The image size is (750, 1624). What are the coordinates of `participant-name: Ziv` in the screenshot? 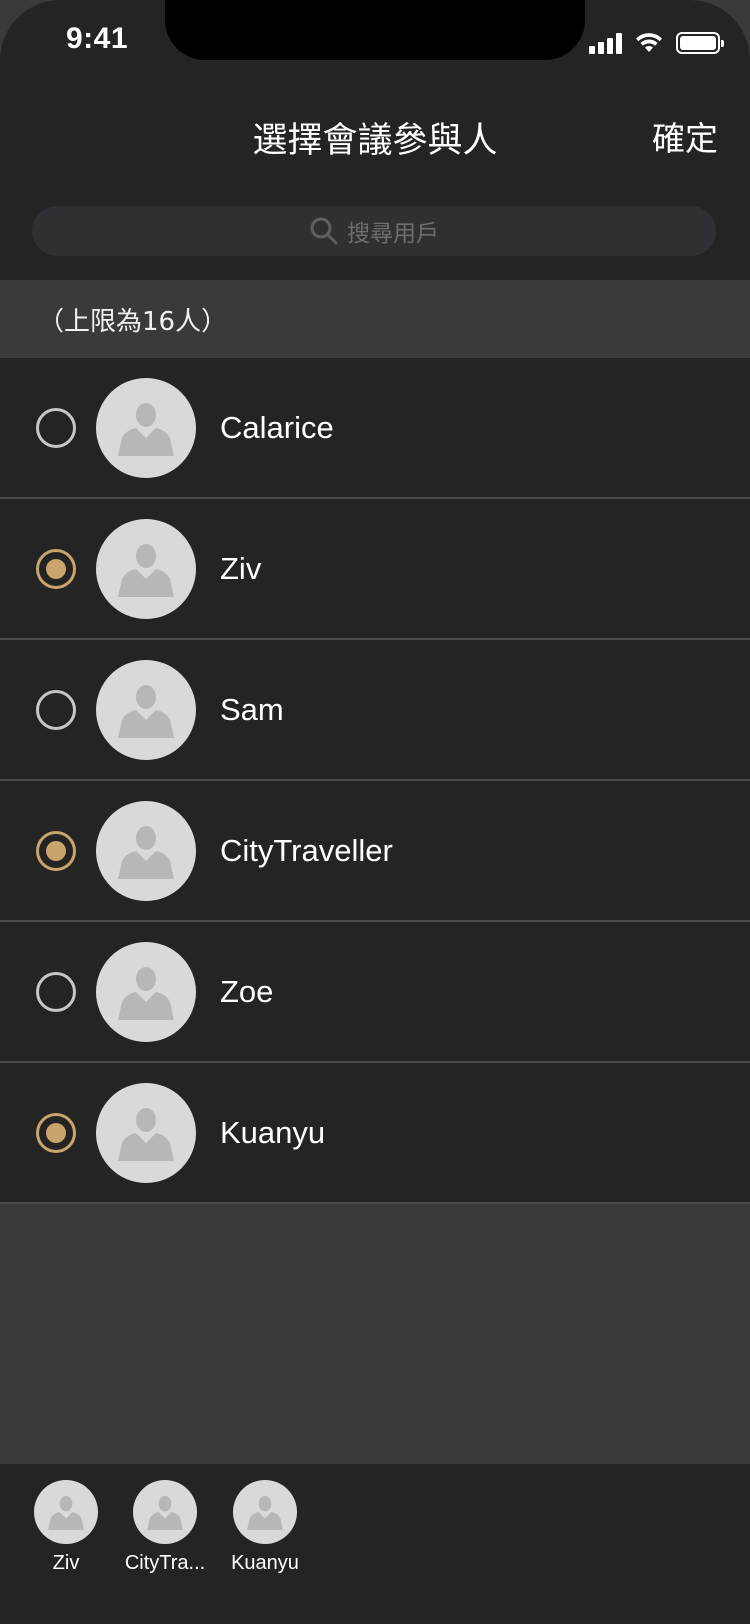 It's located at (241, 568).